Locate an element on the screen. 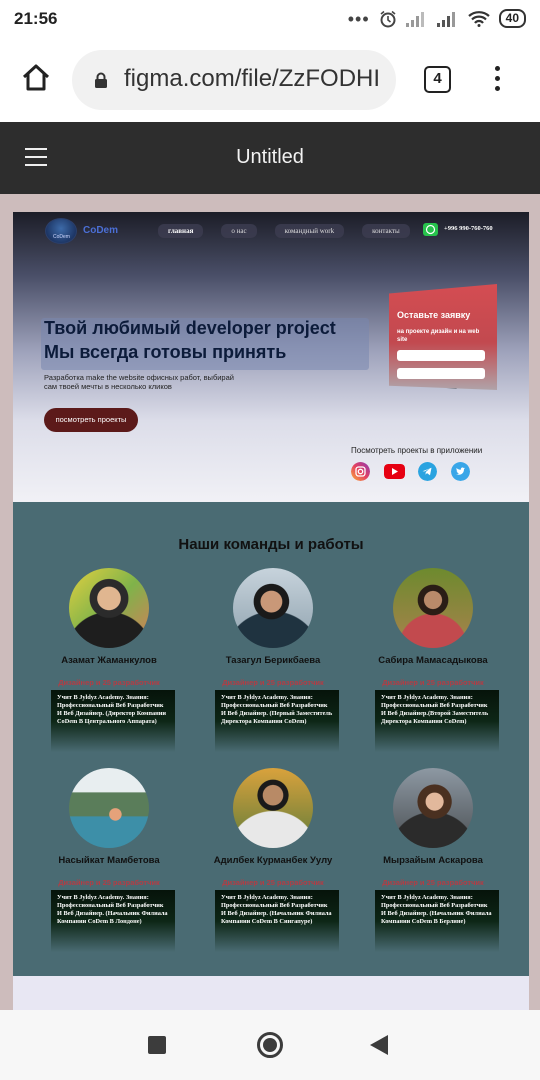  headline-line-2: Мы всегда готовы принять is located at coordinates (165, 352).